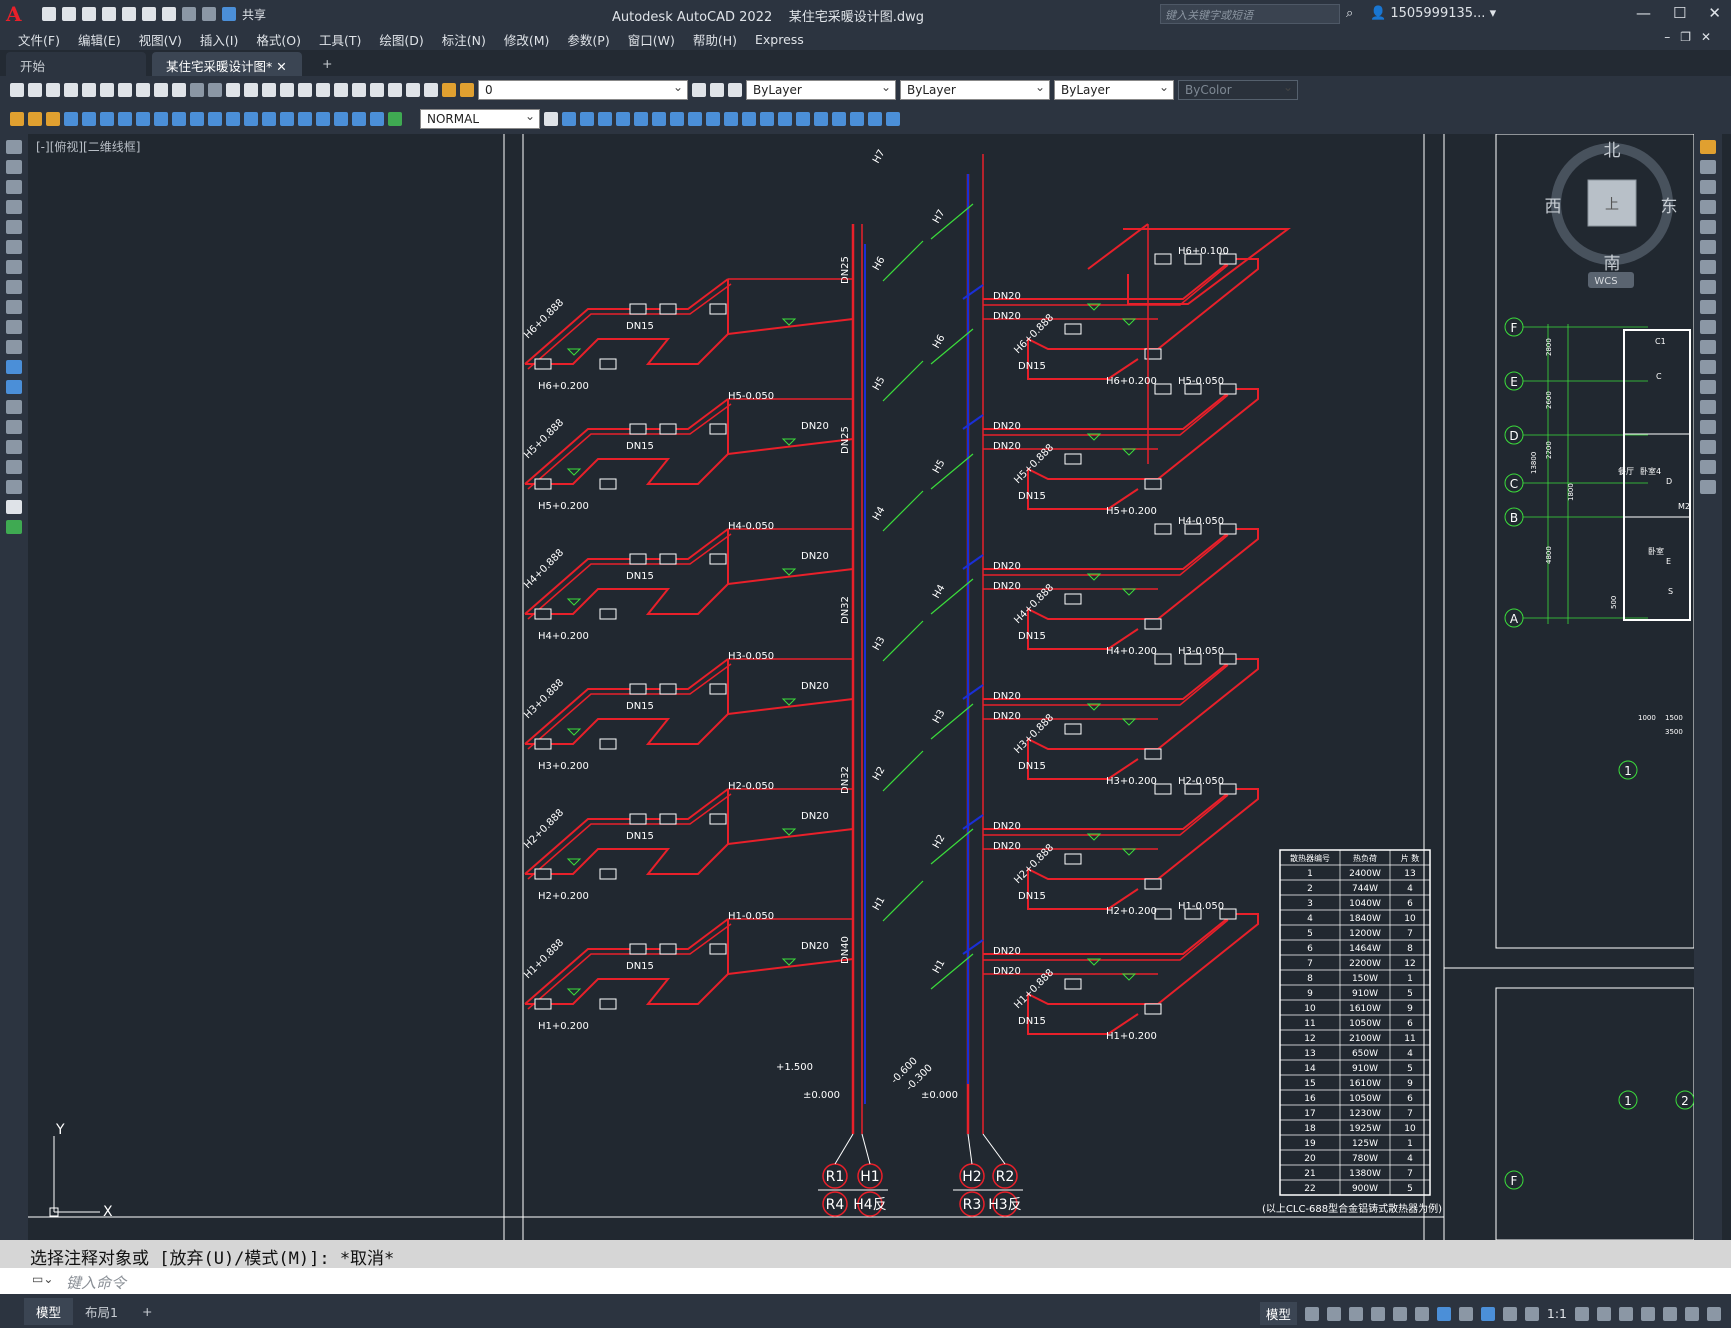 This screenshot has width=1731, height=1328. Describe the element at coordinates (401, 39) in the screenshot. I see `menu-draw: 绘图(D)` at that location.